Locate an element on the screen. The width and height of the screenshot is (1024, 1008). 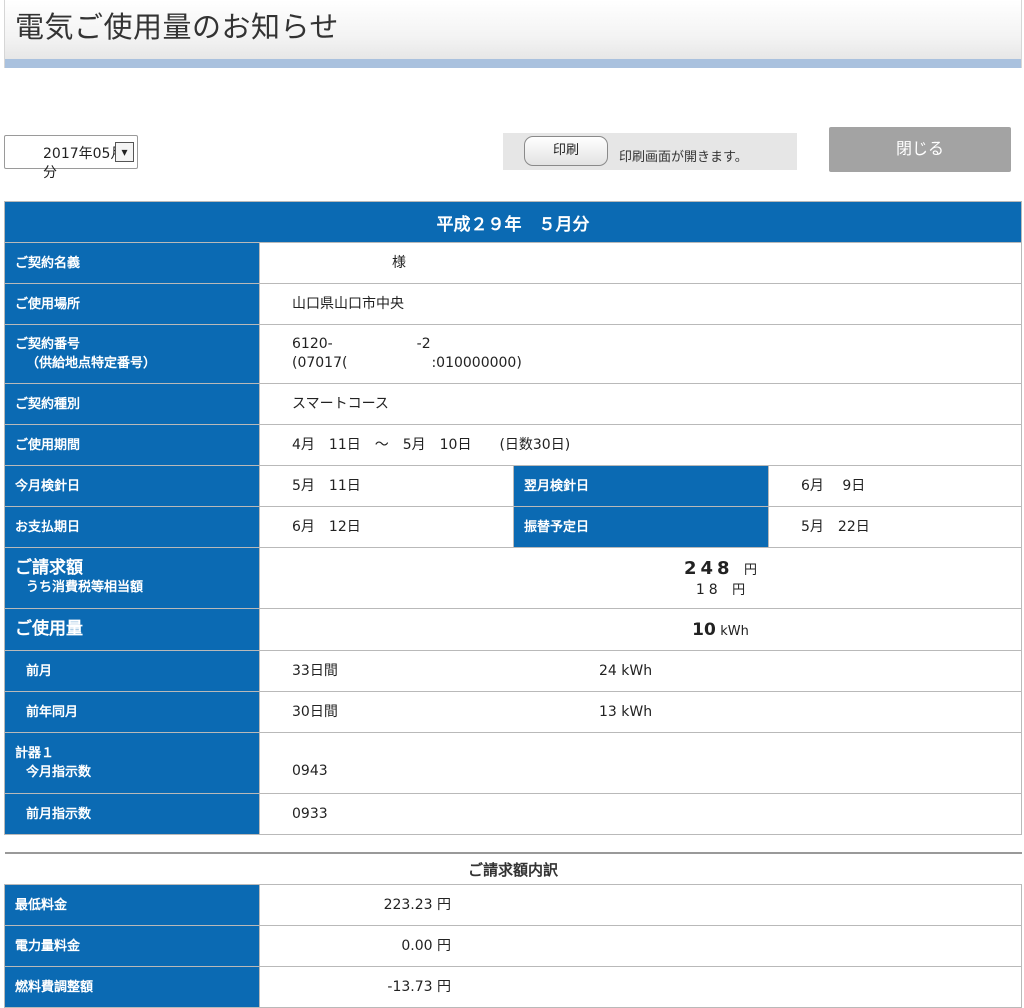
breakdown-label-2: 燃料費調整額 is located at coordinates (132, 987).